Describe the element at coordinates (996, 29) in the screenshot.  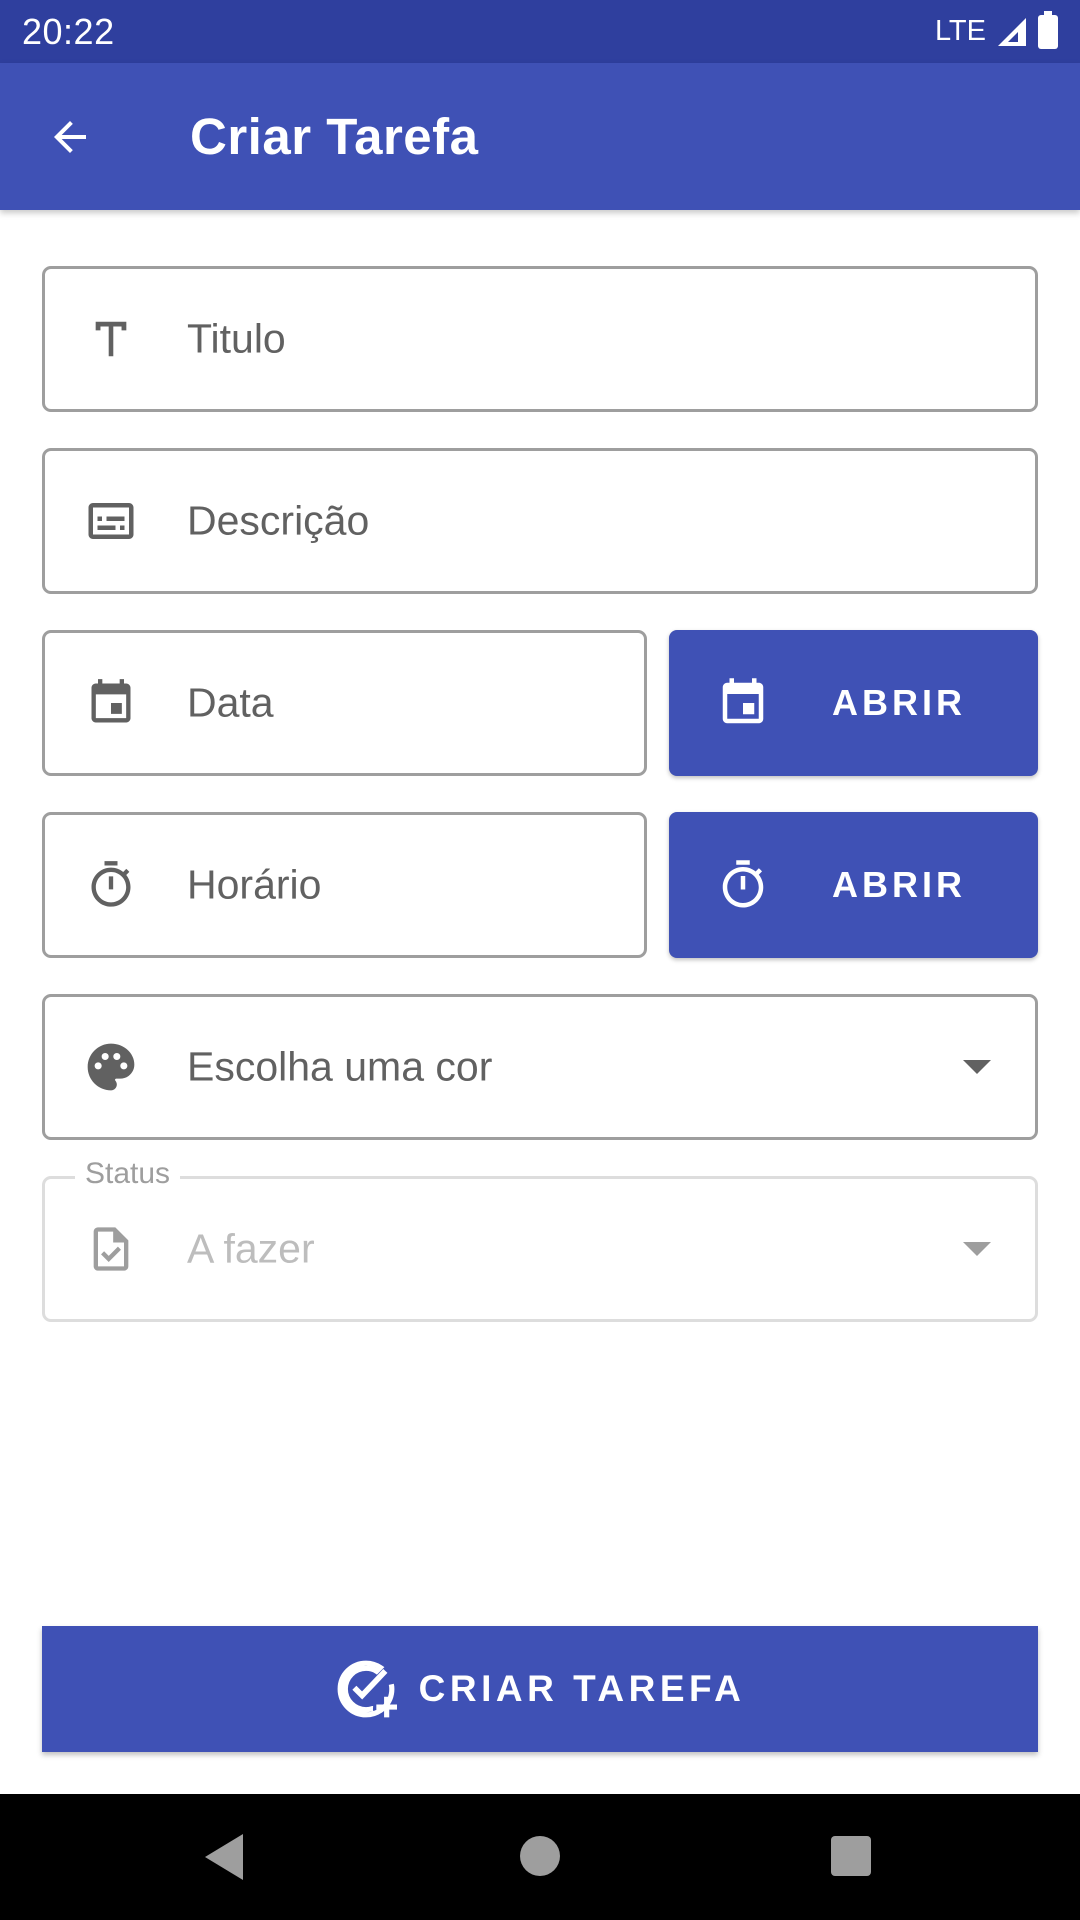
I see `status-indicators: LTE` at that location.